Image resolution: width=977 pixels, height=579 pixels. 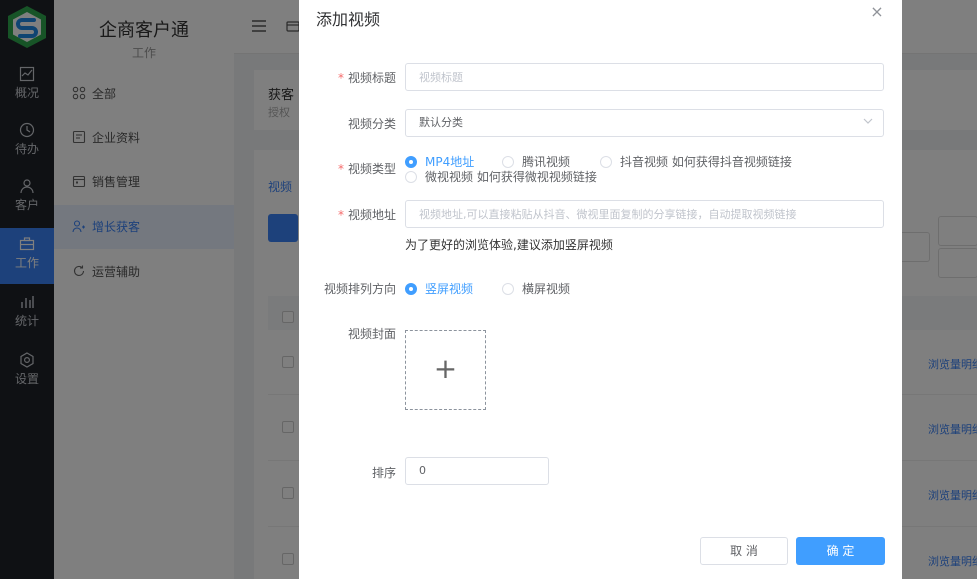 What do you see at coordinates (840, 551) in the screenshot?
I see `confirm-button: 确 定` at bounding box center [840, 551].